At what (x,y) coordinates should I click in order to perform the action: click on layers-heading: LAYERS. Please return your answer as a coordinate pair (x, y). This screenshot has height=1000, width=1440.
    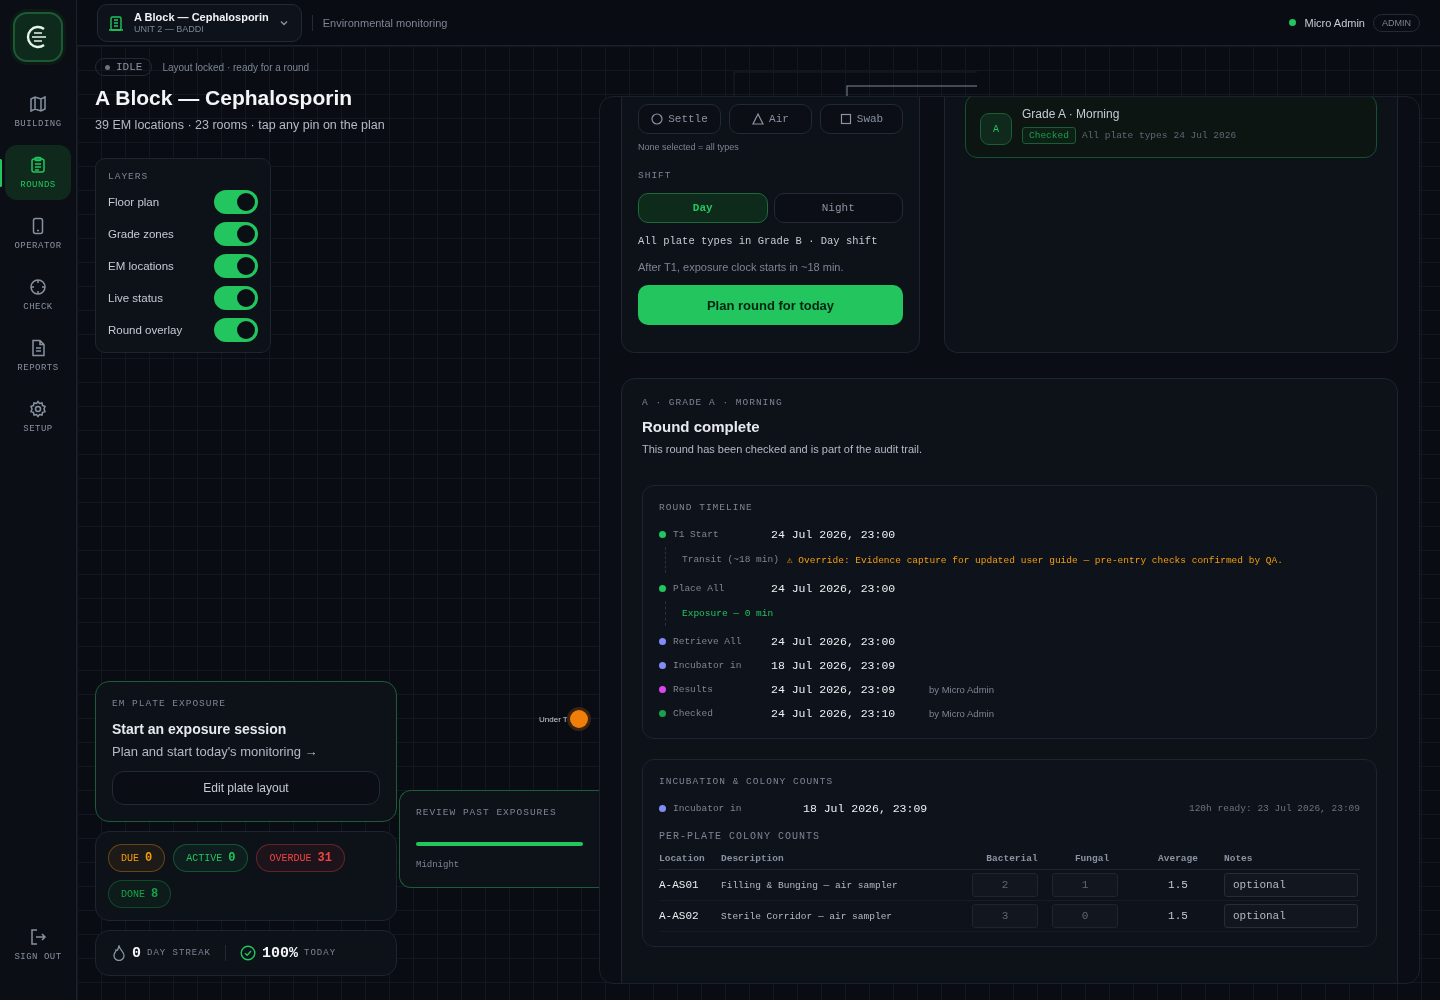
    Looking at the image, I should click on (129, 176).